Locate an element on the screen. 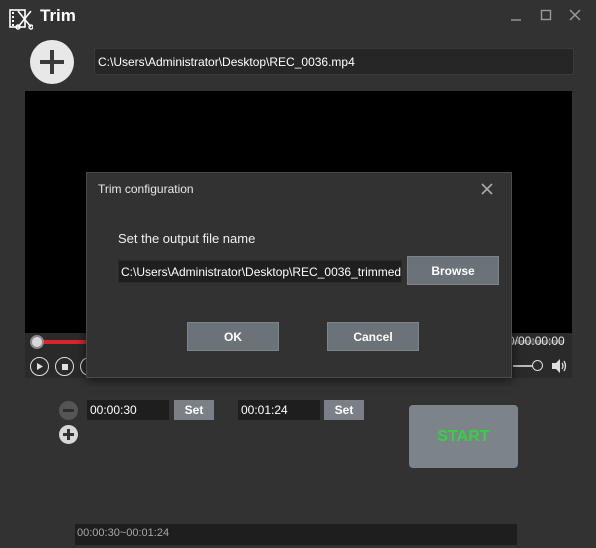 This screenshot has width=596, height=548. trim-range-display: 00:00:30~00:01:24 is located at coordinates (296, 534).